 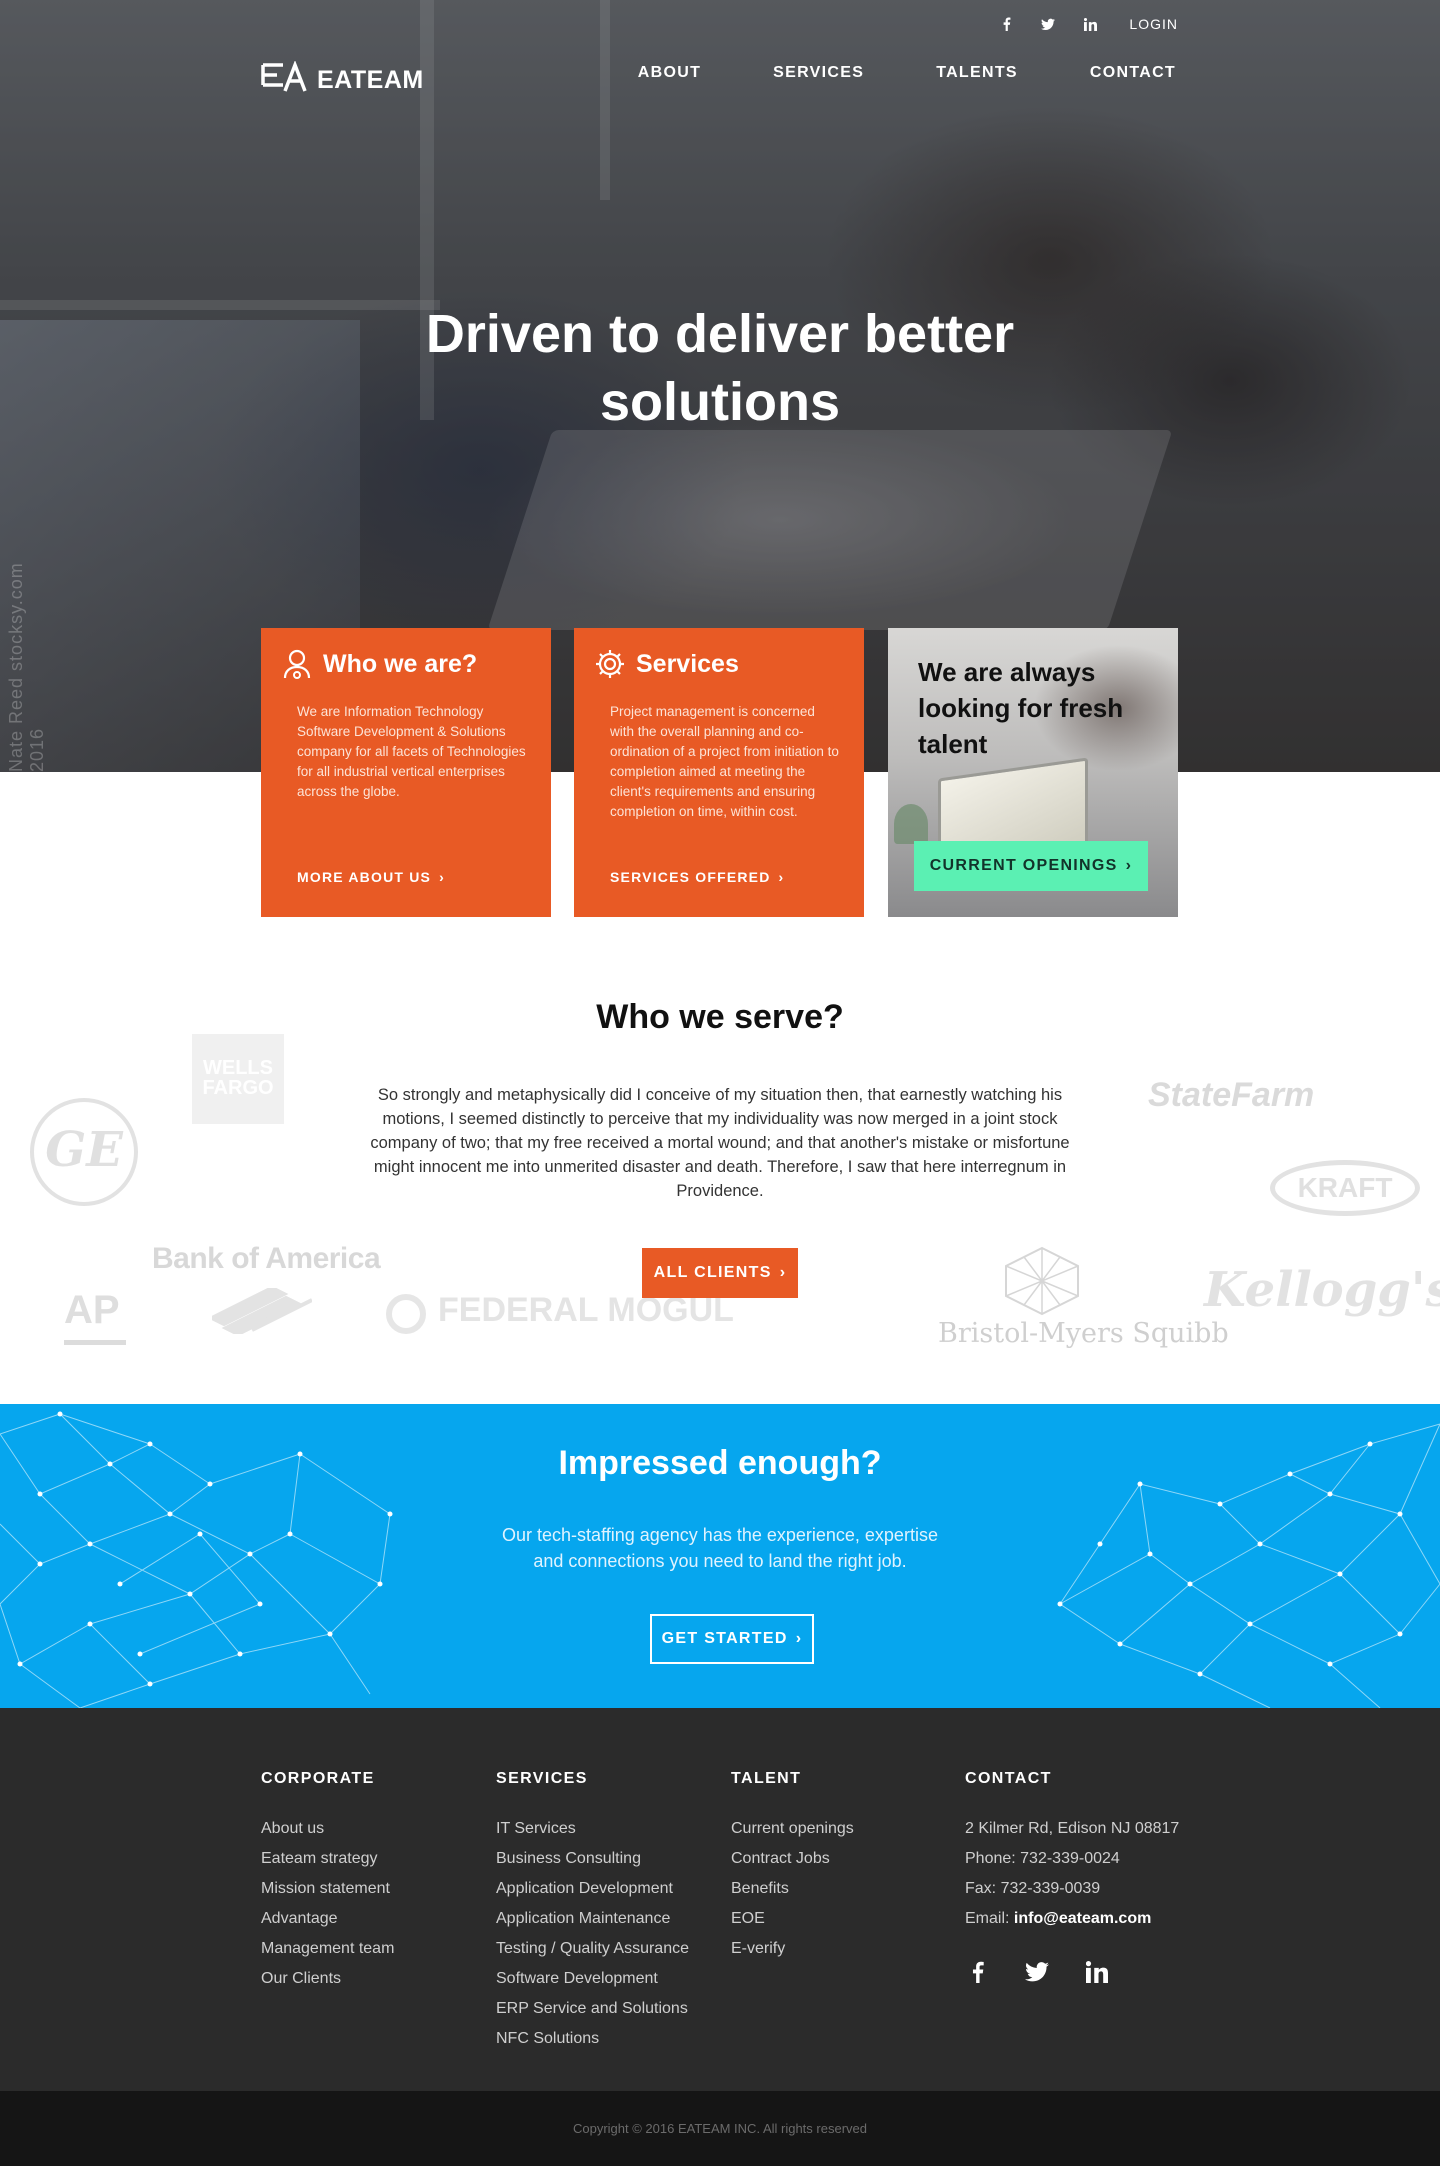 What do you see at coordinates (406, 1314) in the screenshot?
I see `federal-mogul-ring-icon` at bounding box center [406, 1314].